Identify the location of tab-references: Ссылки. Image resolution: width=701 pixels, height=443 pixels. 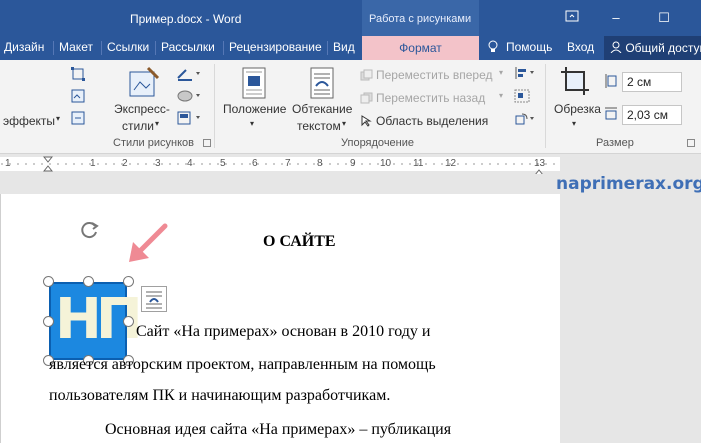
(128, 47).